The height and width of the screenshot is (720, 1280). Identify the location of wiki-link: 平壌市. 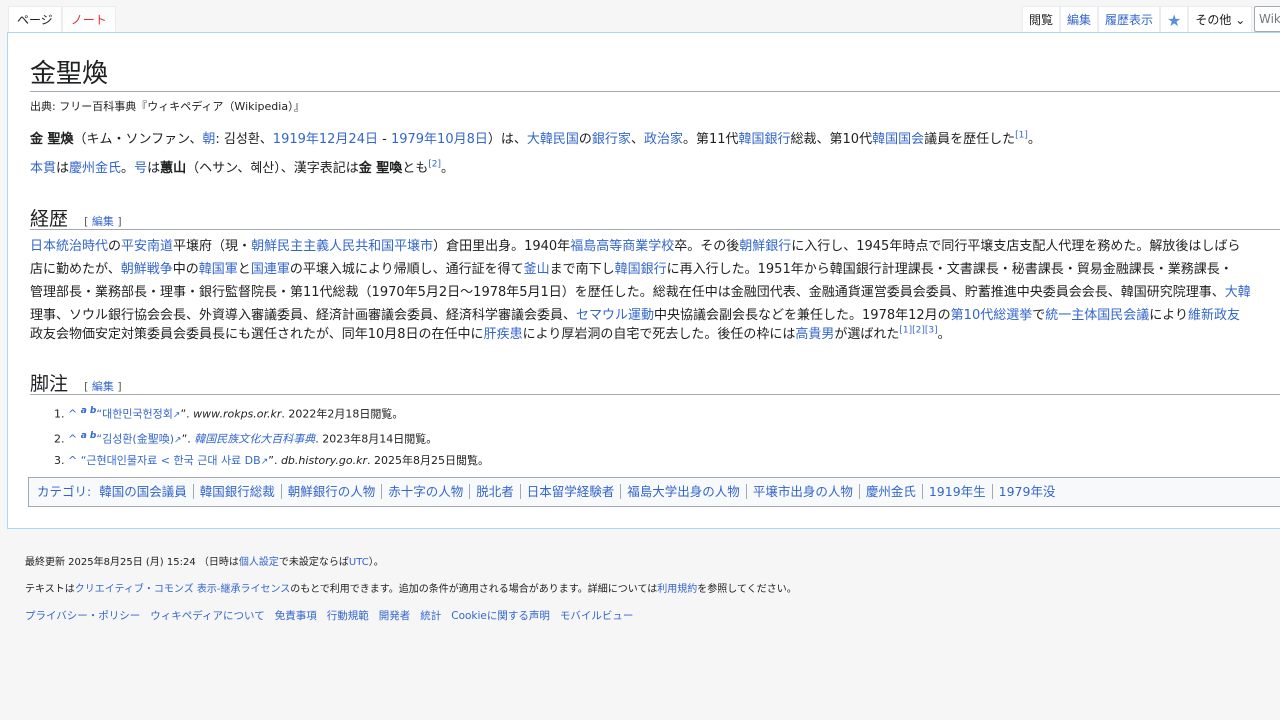
(413, 246).